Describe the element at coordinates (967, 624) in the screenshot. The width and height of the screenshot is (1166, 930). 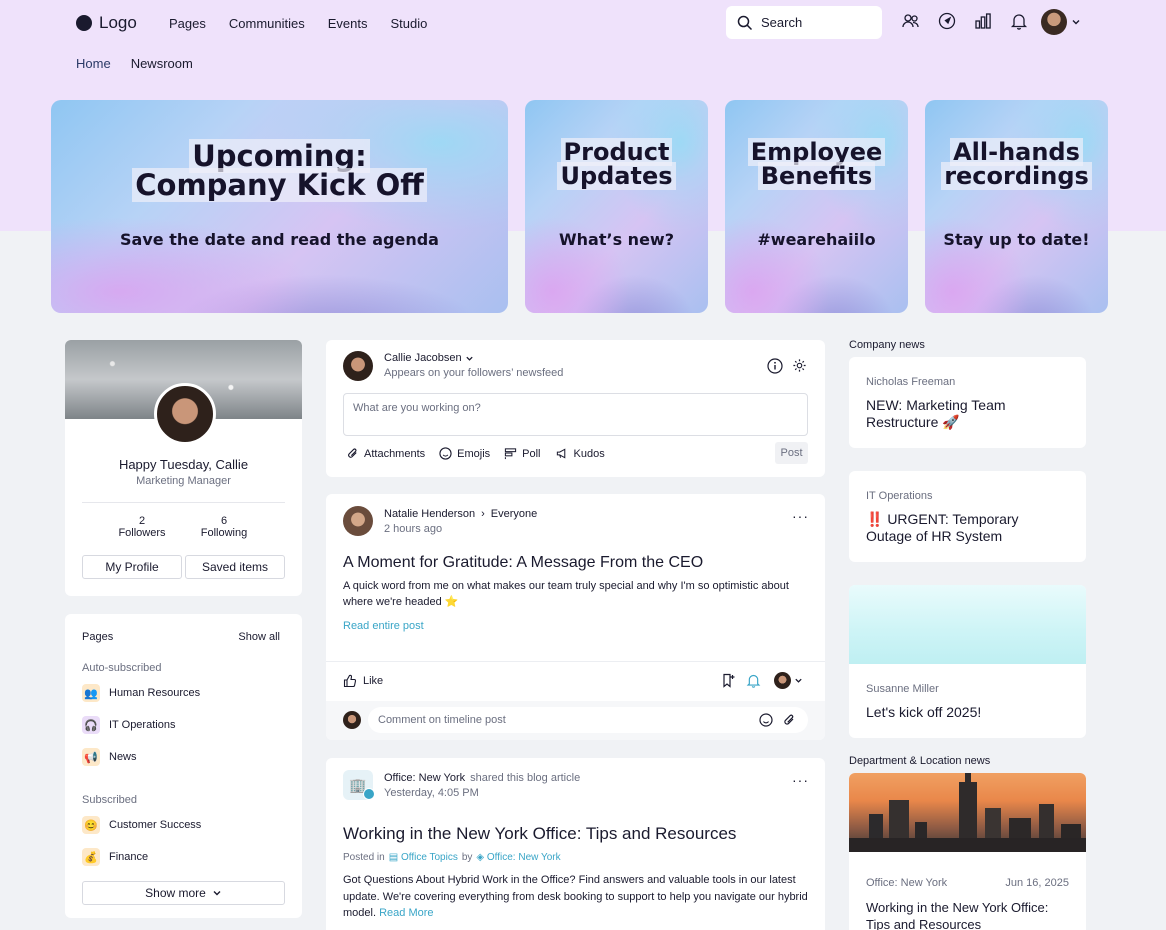
I see `news-image` at that location.